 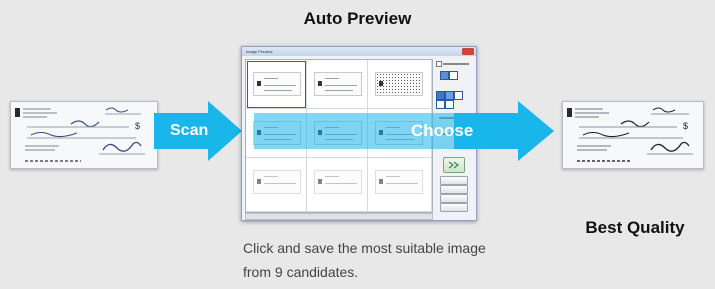 What do you see at coordinates (259, 51) in the screenshot?
I see `window-title: Image Preview` at bounding box center [259, 51].